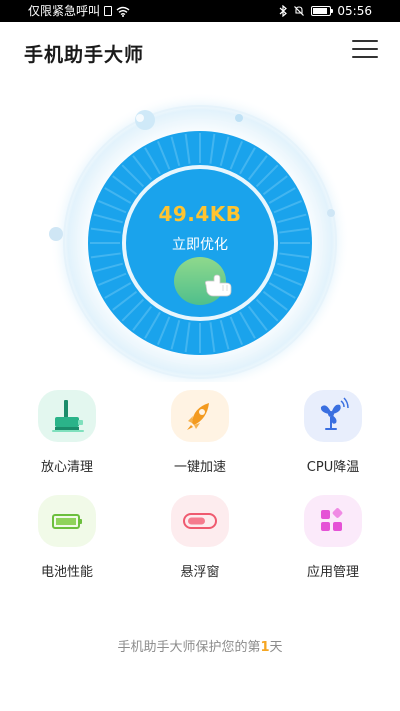 This screenshot has height=711, width=400. I want to click on optimize-now-label: 立即优化, so click(200, 245).